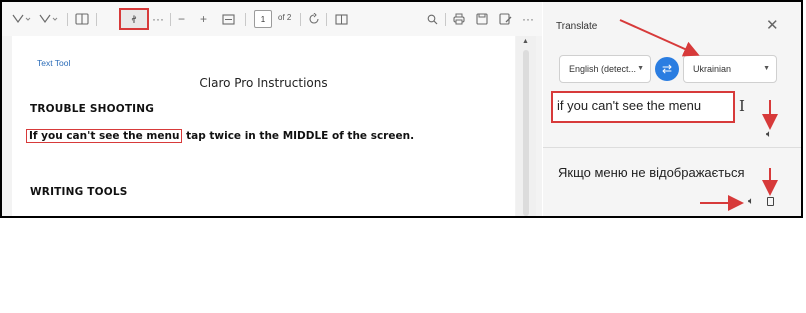 This screenshot has width=806, height=313. I want to click on arrow-to-target-language, so click(659, 38).